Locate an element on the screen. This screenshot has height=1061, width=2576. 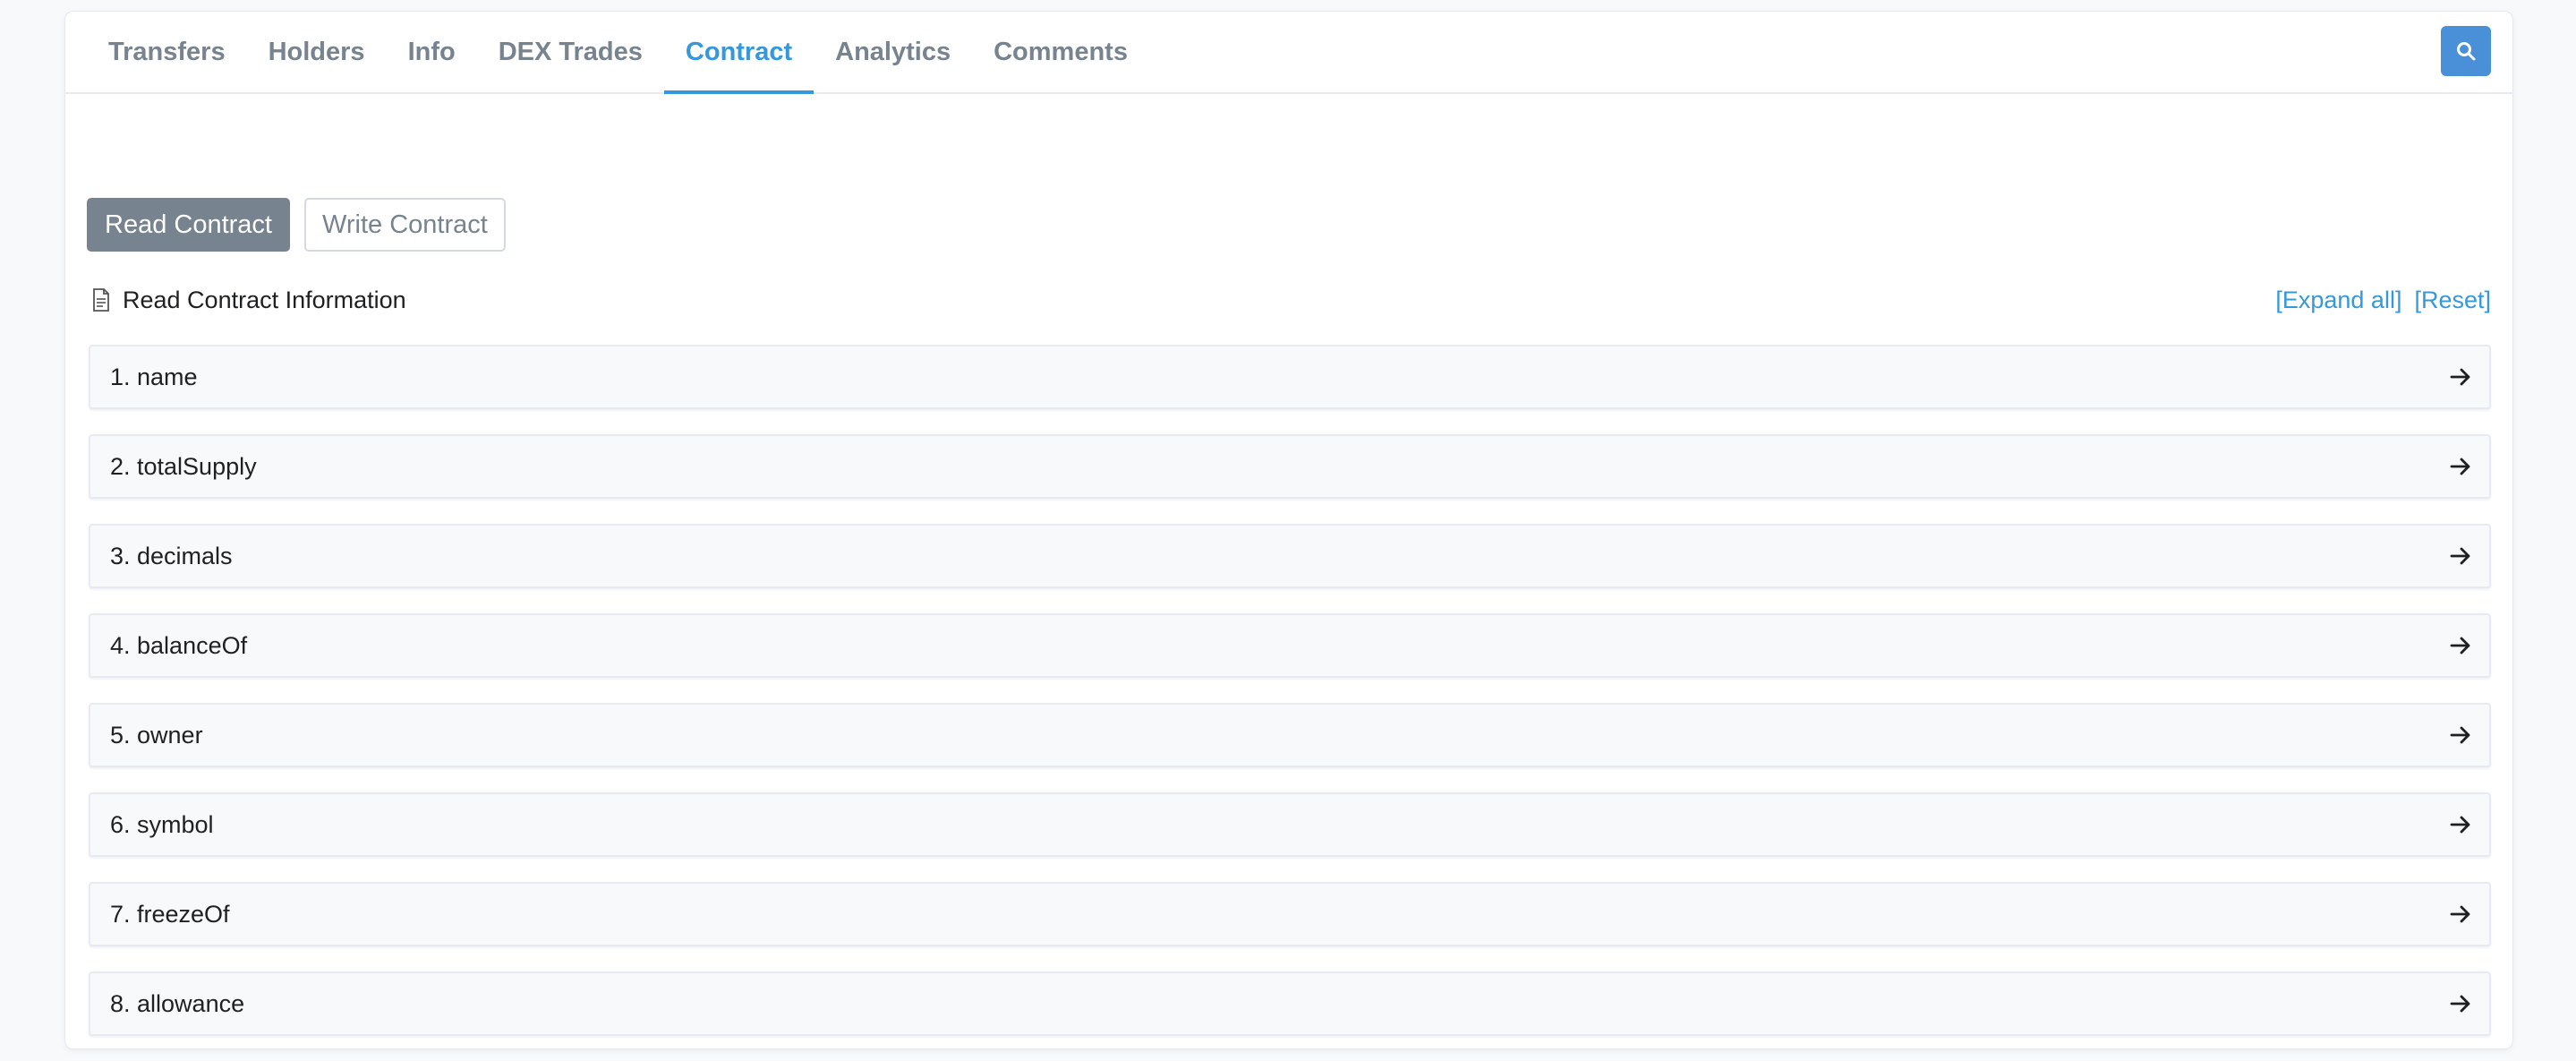
read-contract-button: Read Contract is located at coordinates (188, 225).